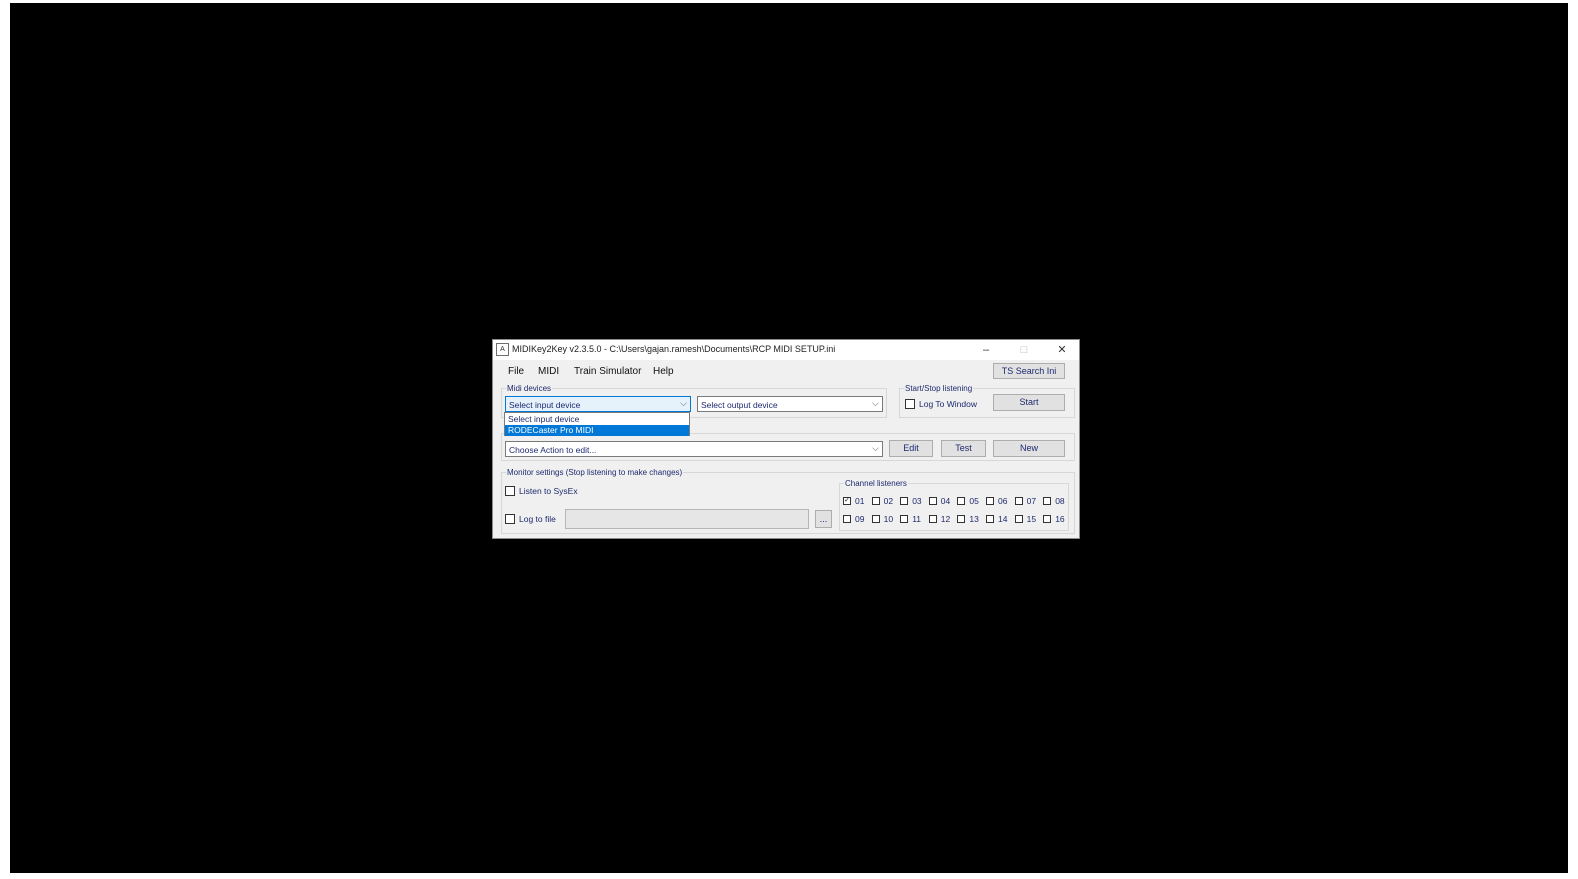 This screenshot has height=879, width=1578. Describe the element at coordinates (860, 501) in the screenshot. I see `channel-01-label: 01` at that location.